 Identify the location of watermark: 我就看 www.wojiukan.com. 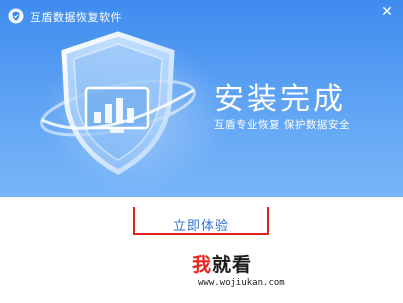
(252, 275).